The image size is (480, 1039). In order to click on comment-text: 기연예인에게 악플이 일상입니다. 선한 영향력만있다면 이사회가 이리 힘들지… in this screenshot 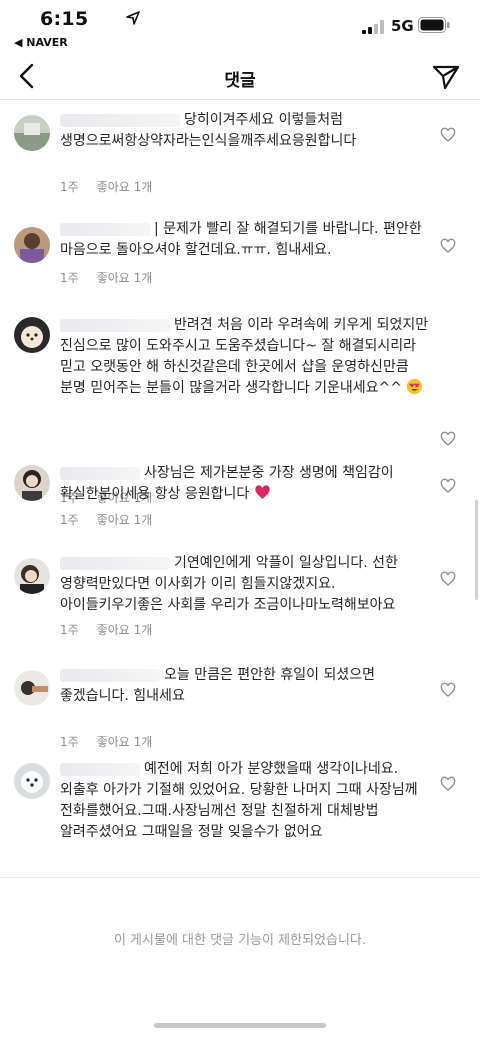, I will do `click(246, 584)`.